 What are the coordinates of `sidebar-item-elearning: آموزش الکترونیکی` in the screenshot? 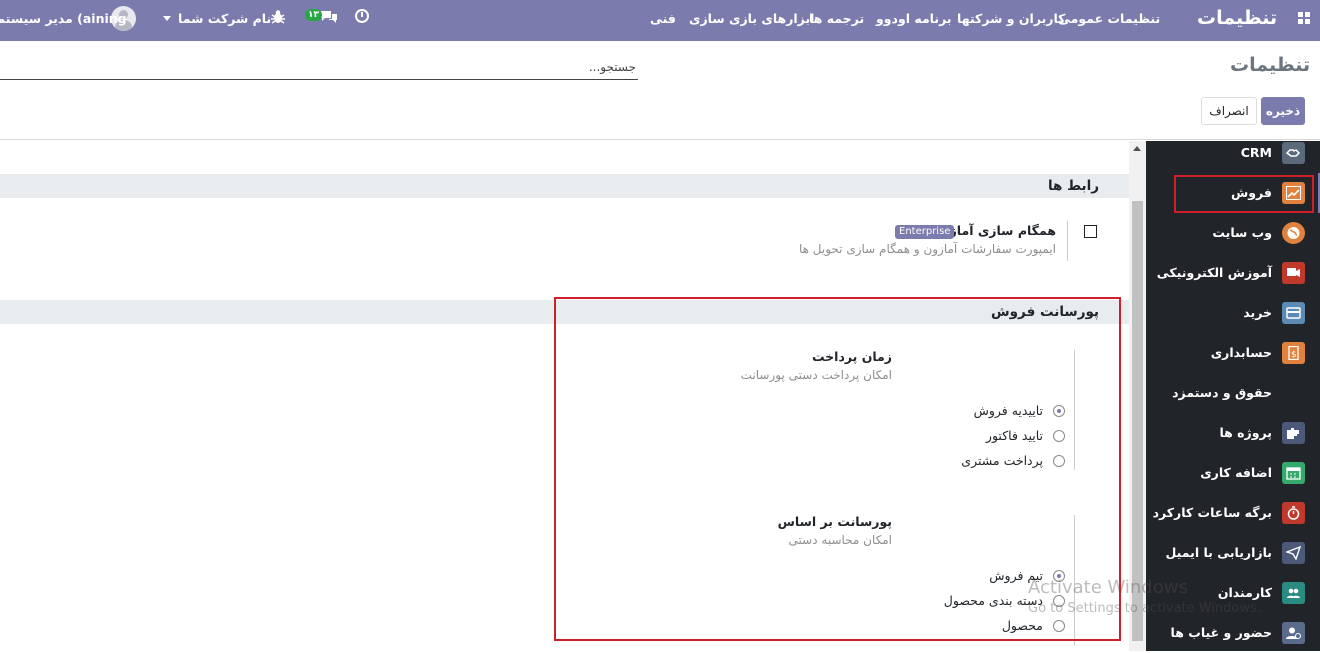 It's located at (1233, 273).